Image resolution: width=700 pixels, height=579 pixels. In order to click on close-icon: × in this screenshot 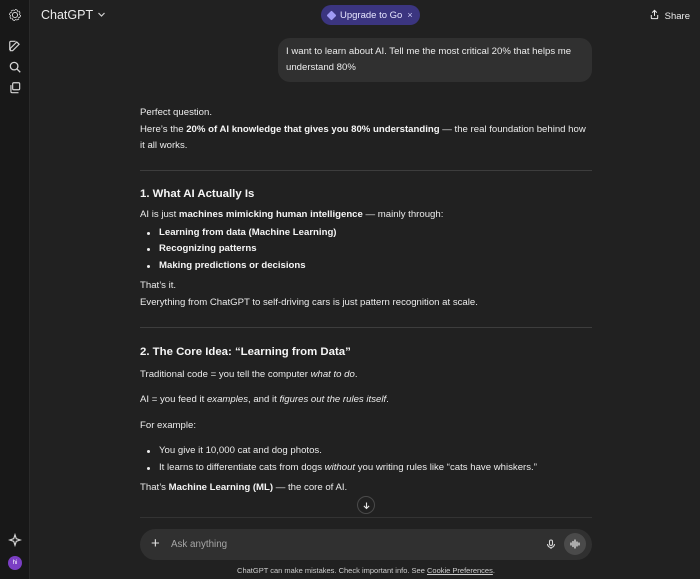, I will do `click(409, 15)`.